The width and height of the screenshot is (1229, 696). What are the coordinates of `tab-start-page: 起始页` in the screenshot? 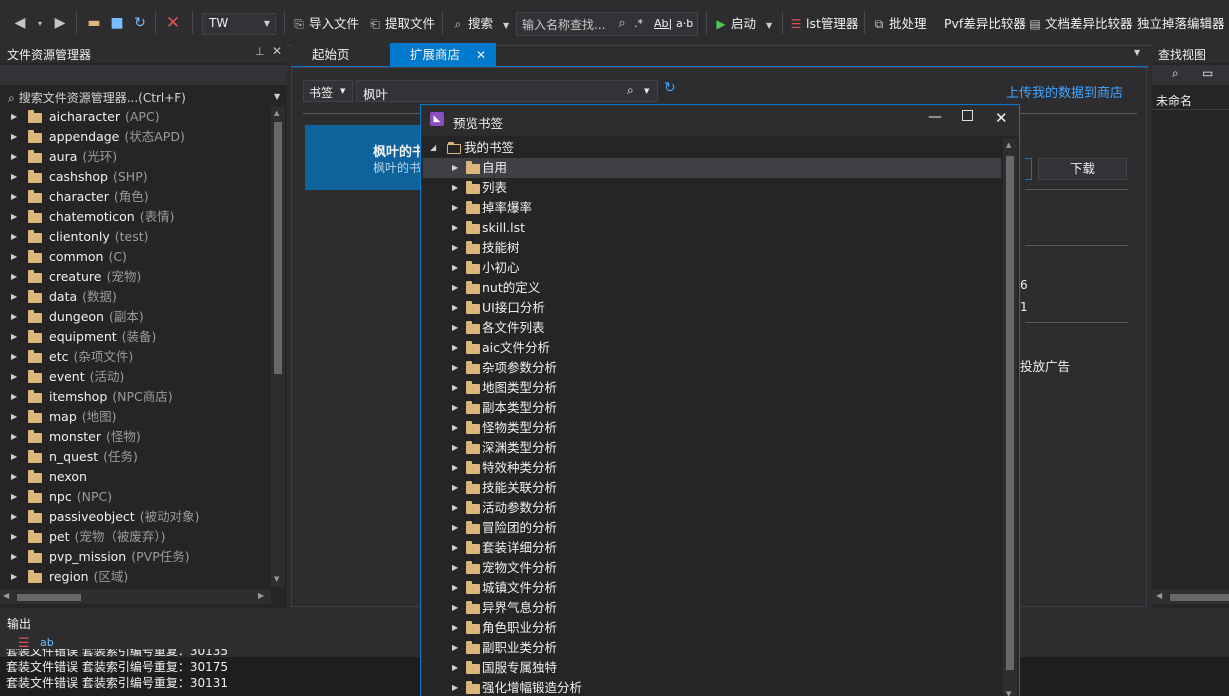 It's located at (340, 55).